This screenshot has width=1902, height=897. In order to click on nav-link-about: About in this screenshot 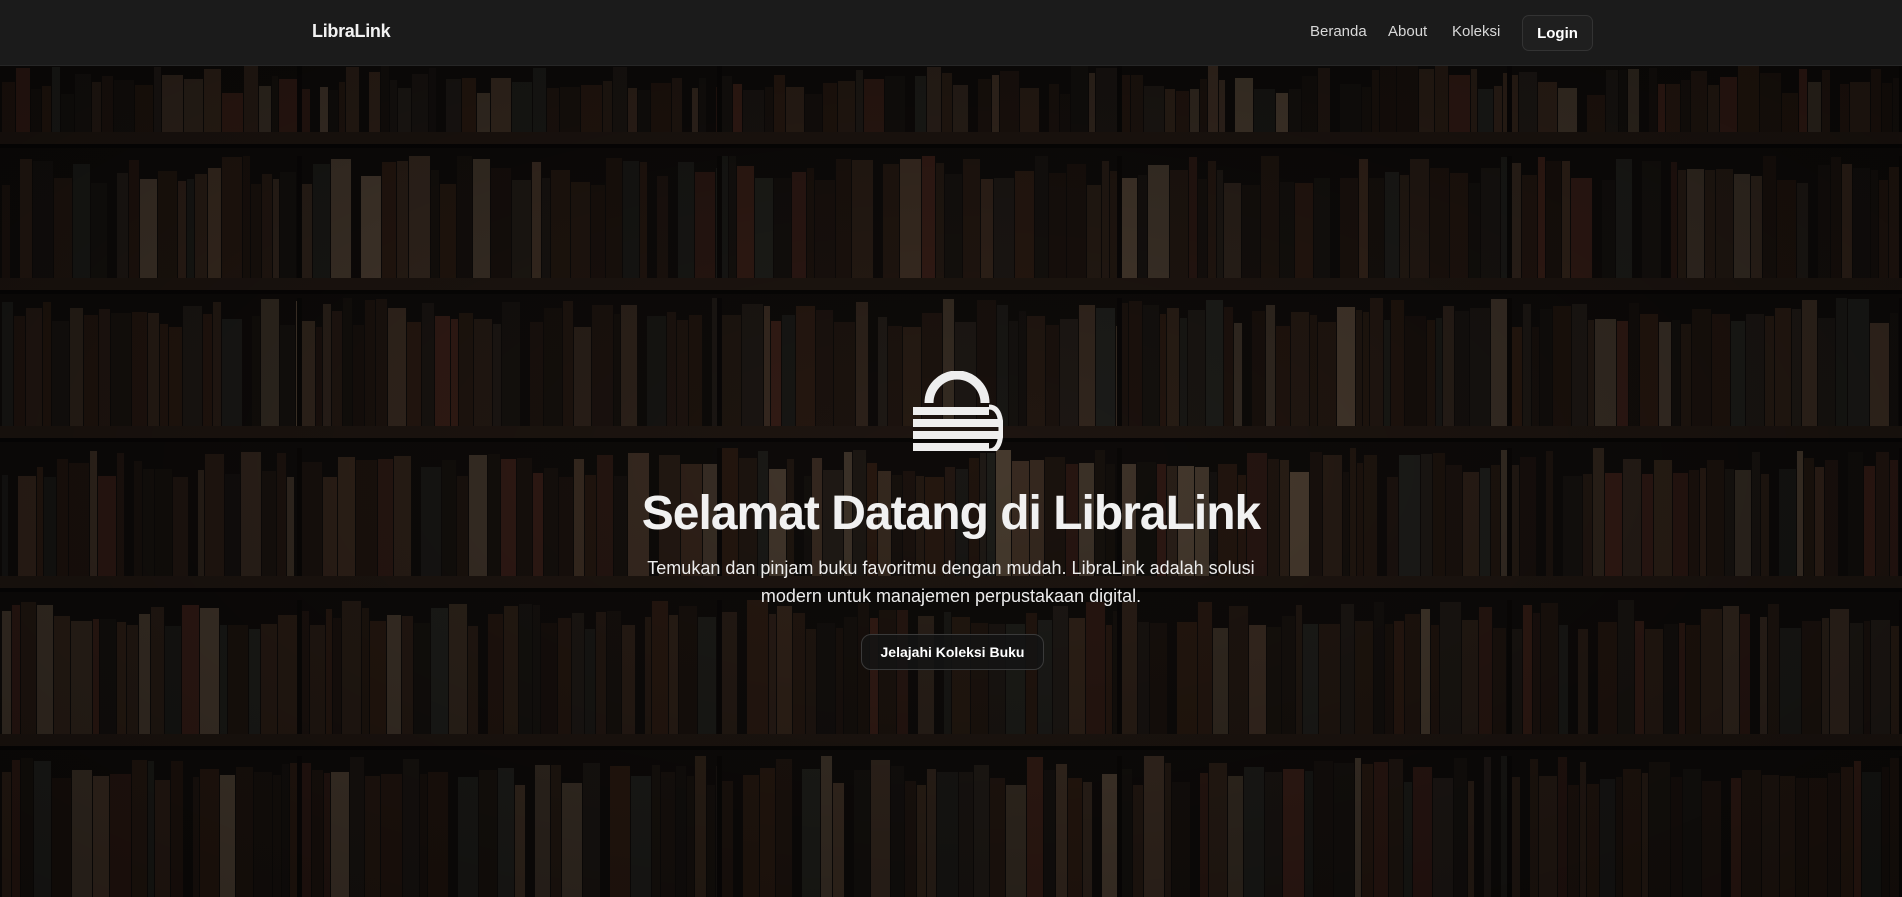, I will do `click(1407, 31)`.